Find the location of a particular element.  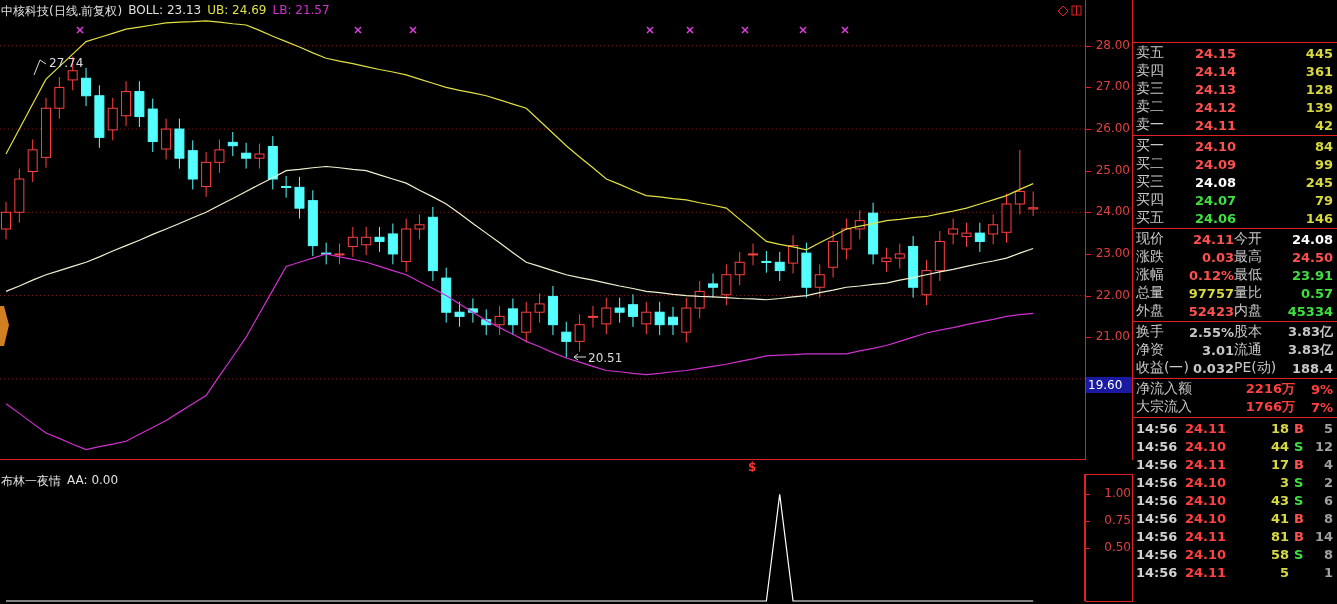

order-price: 24.08 is located at coordinates (1214, 182).